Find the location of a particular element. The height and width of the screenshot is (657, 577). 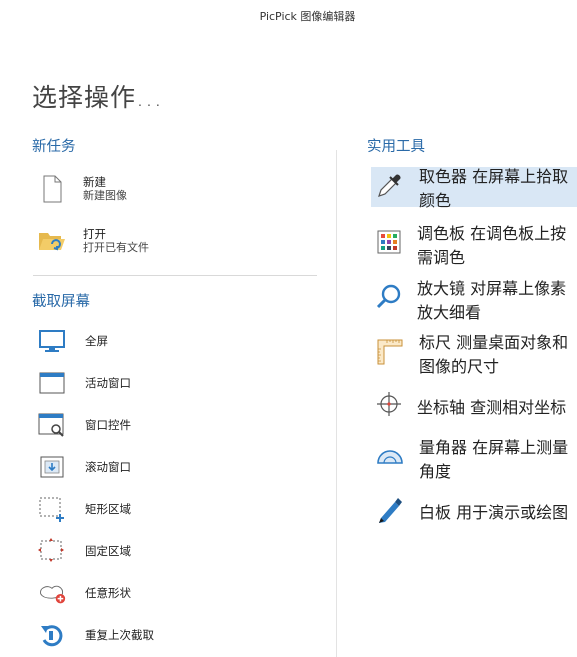

window-control-icon is located at coordinates (52, 425).